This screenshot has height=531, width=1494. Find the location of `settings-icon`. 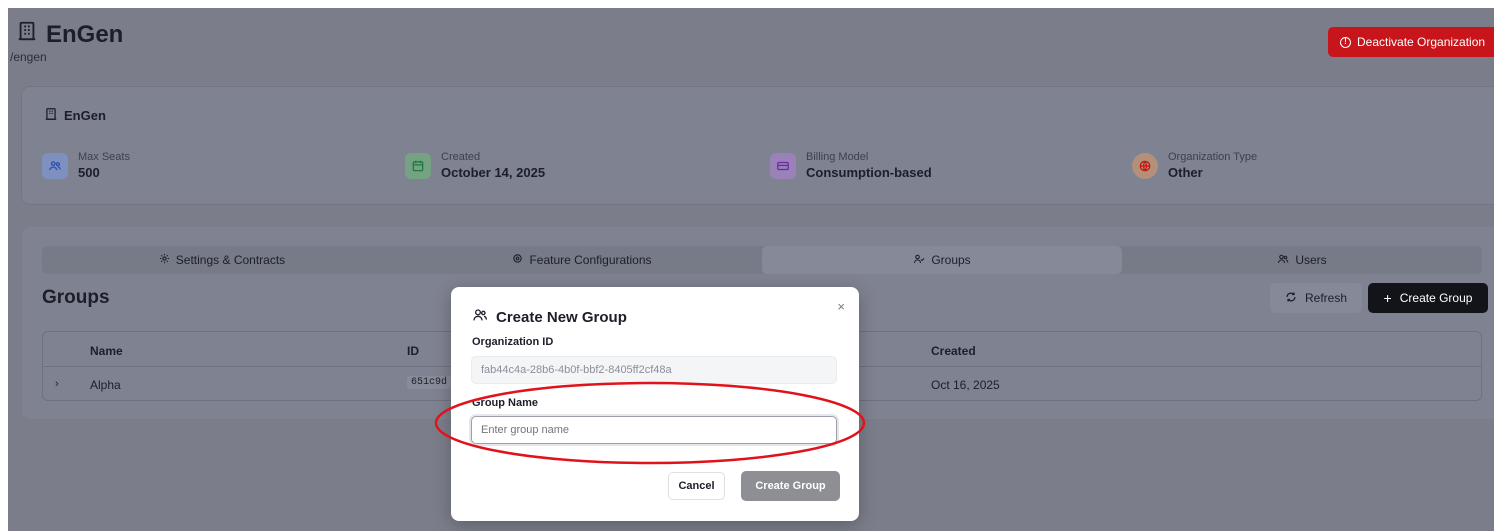

settings-icon is located at coordinates (517, 260).